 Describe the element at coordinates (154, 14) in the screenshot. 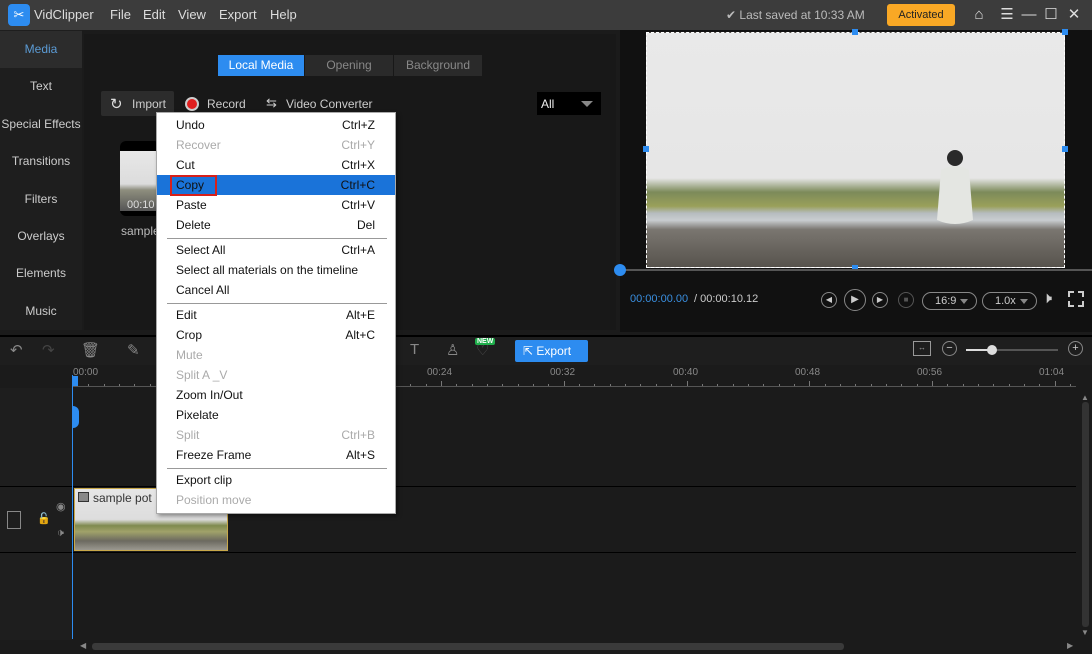

I see `menu-edit: Edit` at that location.